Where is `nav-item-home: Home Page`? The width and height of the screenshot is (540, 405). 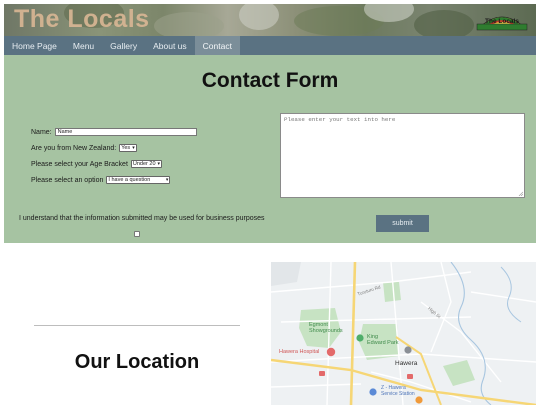
nav-item-home: Home Page is located at coordinates (34, 45).